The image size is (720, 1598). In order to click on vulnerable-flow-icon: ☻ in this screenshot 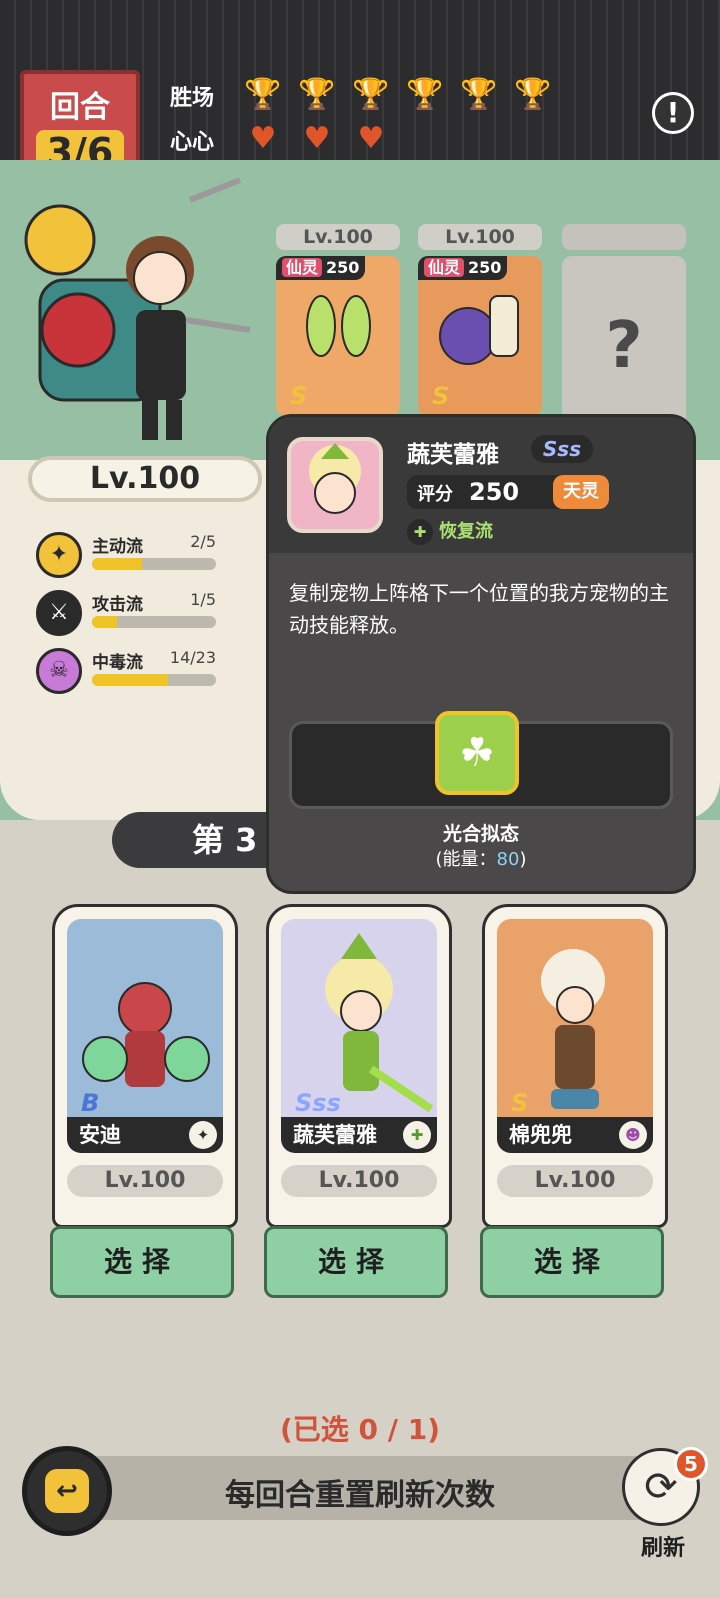, I will do `click(633, 1135)`.